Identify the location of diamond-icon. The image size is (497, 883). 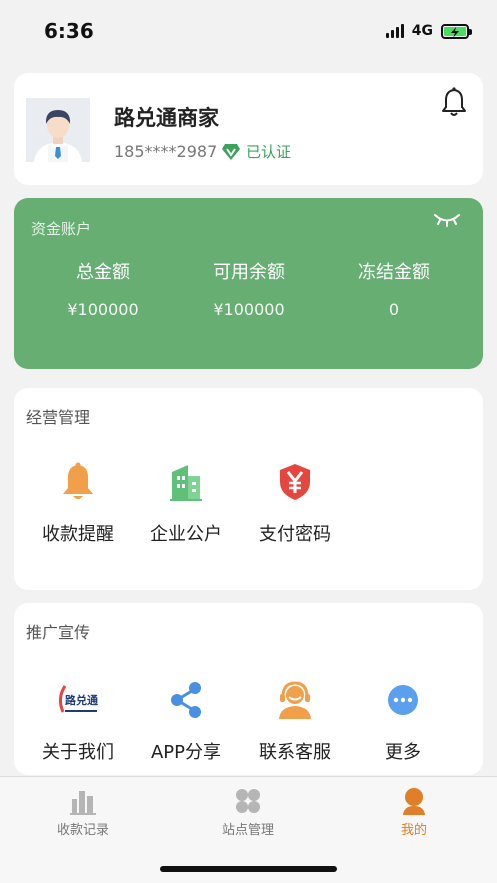
(231, 151).